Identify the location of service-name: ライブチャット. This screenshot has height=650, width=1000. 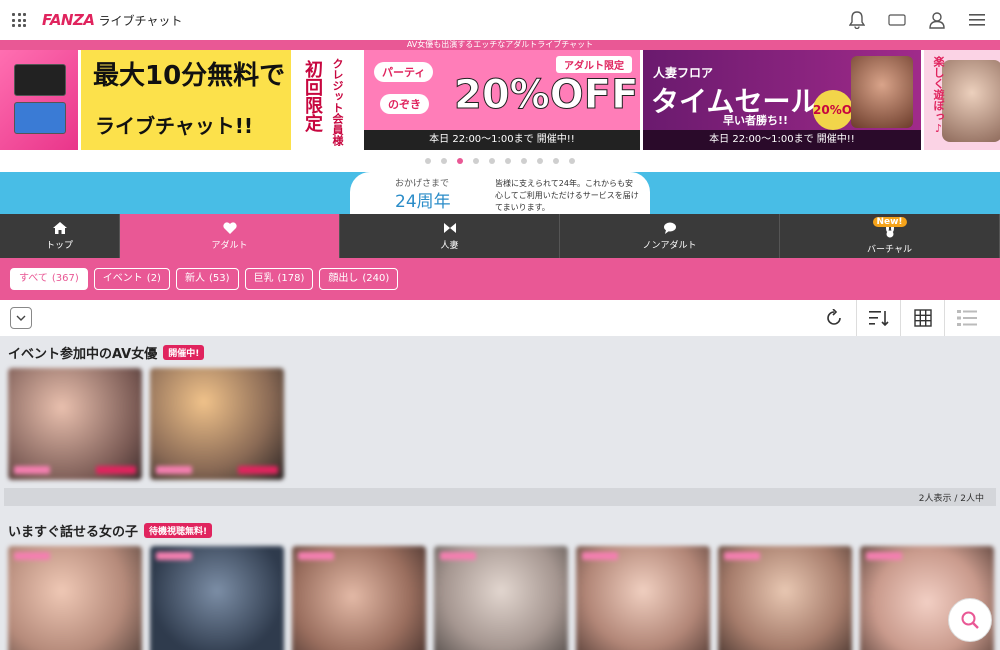
(140, 20).